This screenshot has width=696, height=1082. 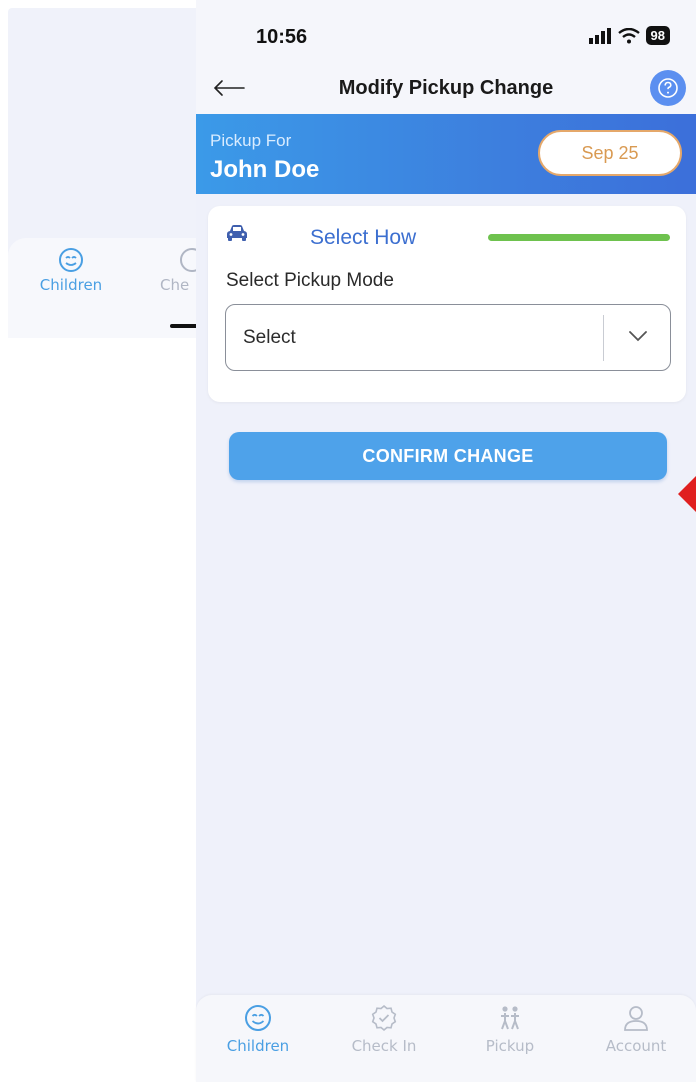 I want to click on bottom-tab-bar: Children Check In Pickup Account, so click(x=446, y=1038).